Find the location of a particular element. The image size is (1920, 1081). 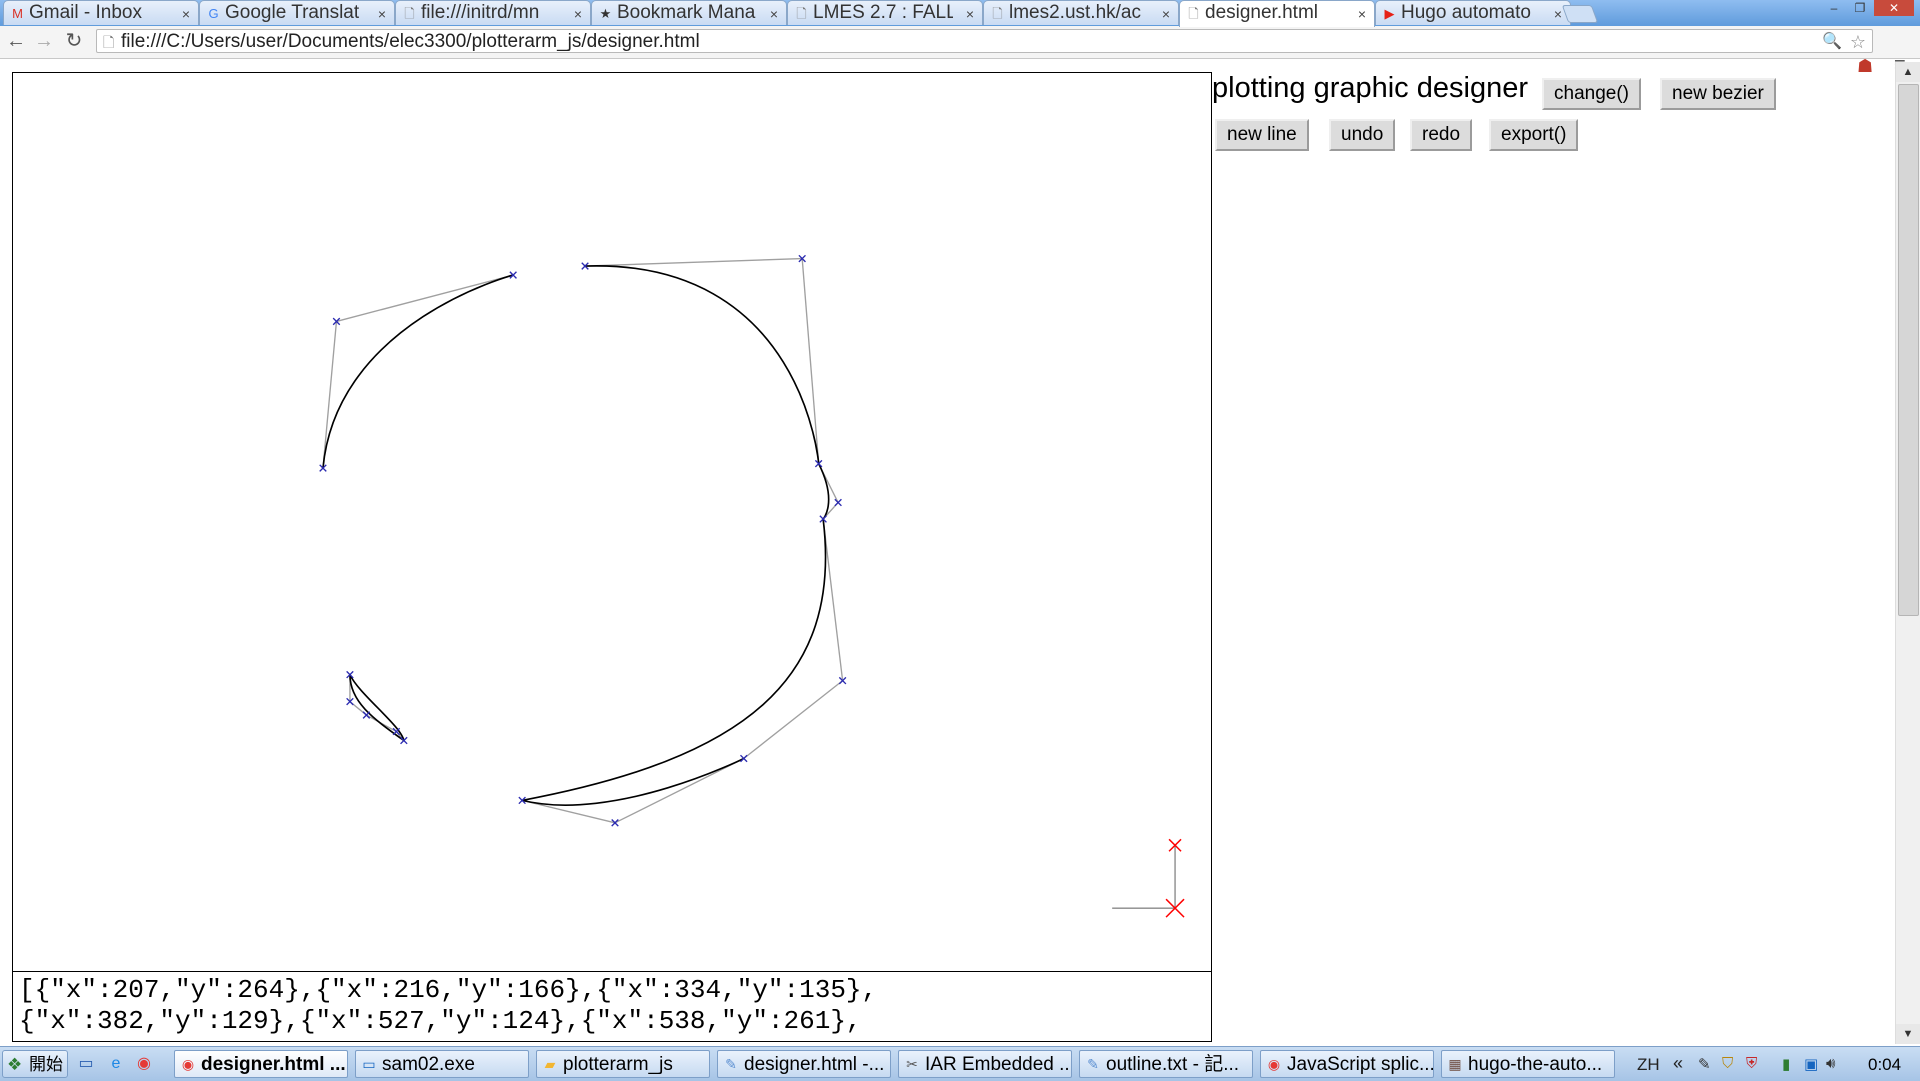

task-label: sam02.exe is located at coordinates (428, 1064).